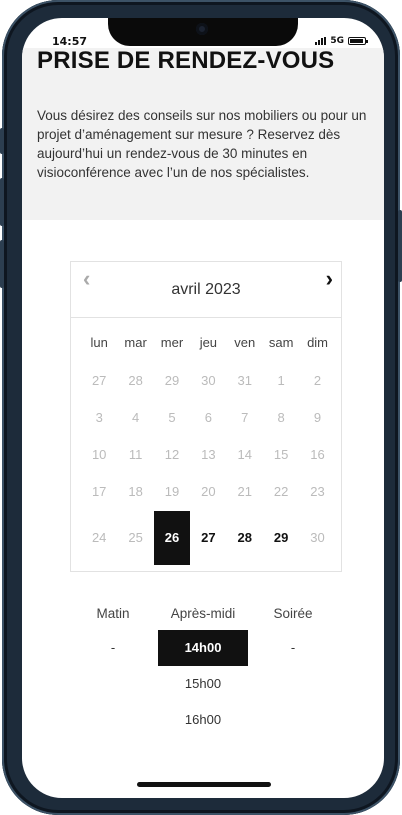  I want to click on time-slot: 16h00, so click(203, 720).